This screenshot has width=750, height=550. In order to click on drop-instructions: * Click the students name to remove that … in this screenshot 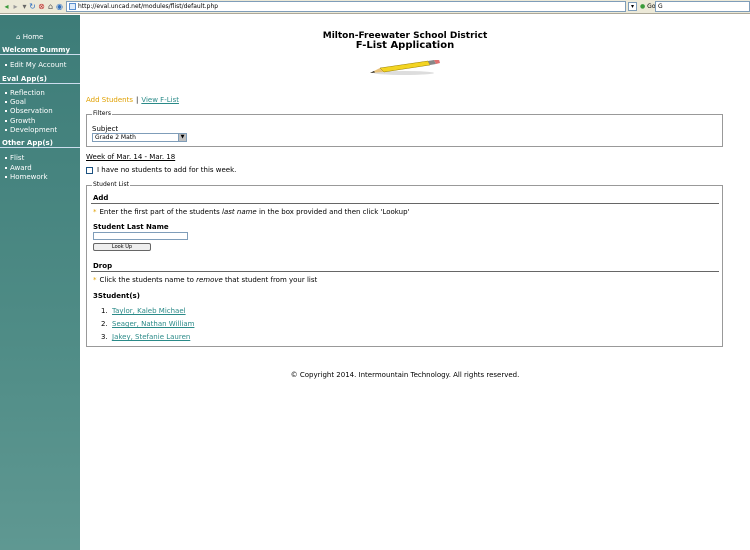, I will do `click(205, 280)`.